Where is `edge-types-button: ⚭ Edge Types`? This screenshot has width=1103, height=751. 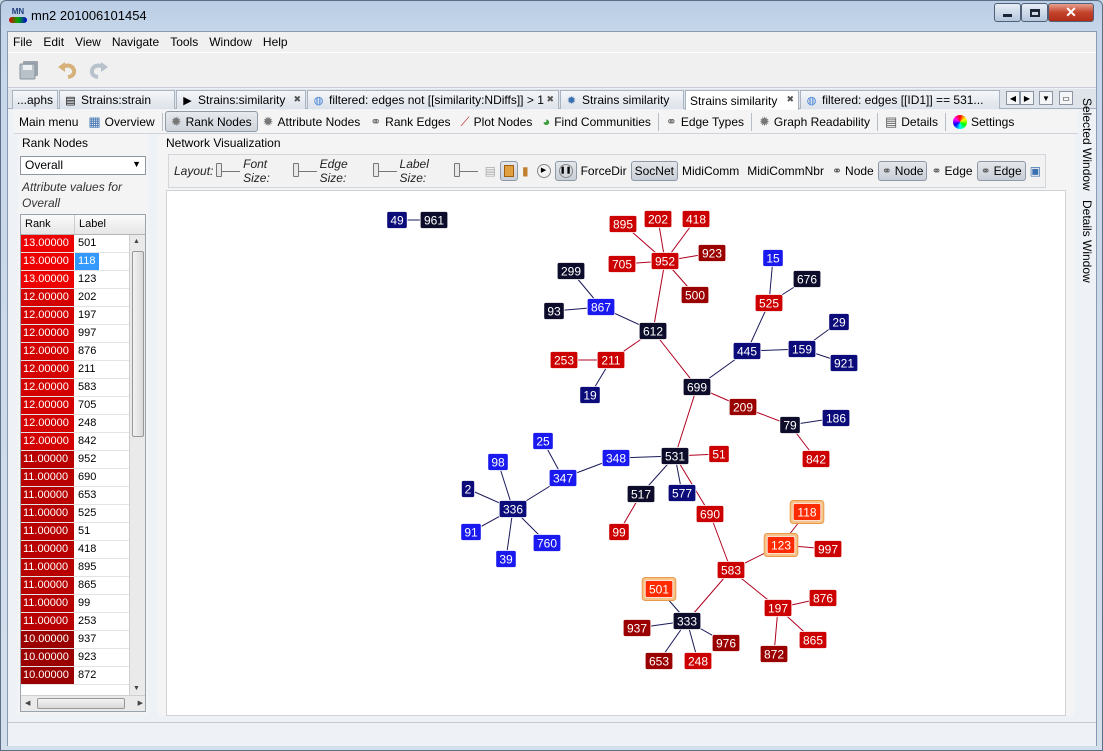 edge-types-button: ⚭ Edge Types is located at coordinates (705, 121).